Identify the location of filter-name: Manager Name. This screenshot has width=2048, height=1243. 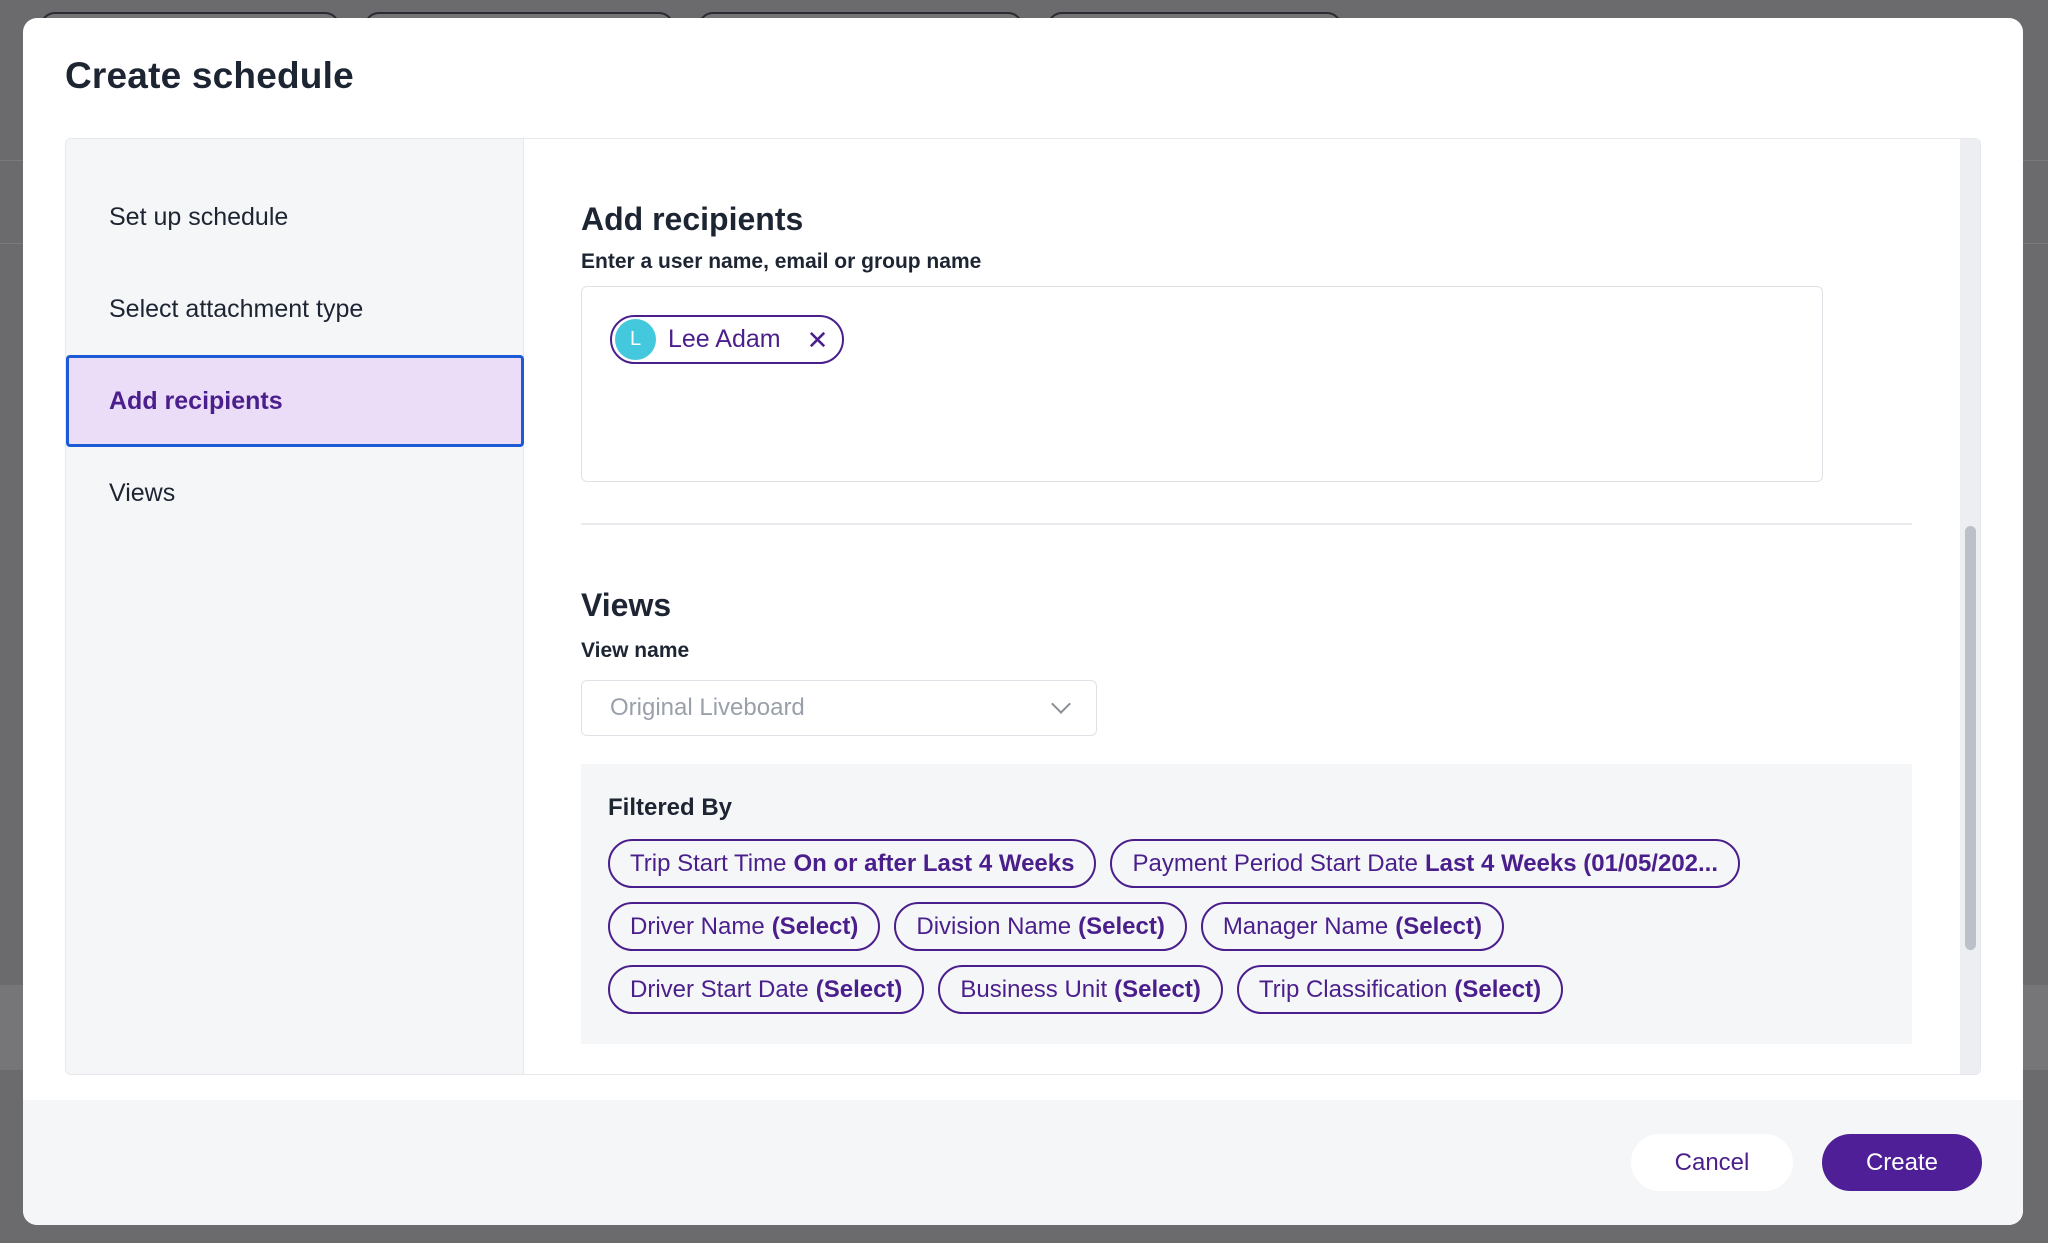
(1305, 926).